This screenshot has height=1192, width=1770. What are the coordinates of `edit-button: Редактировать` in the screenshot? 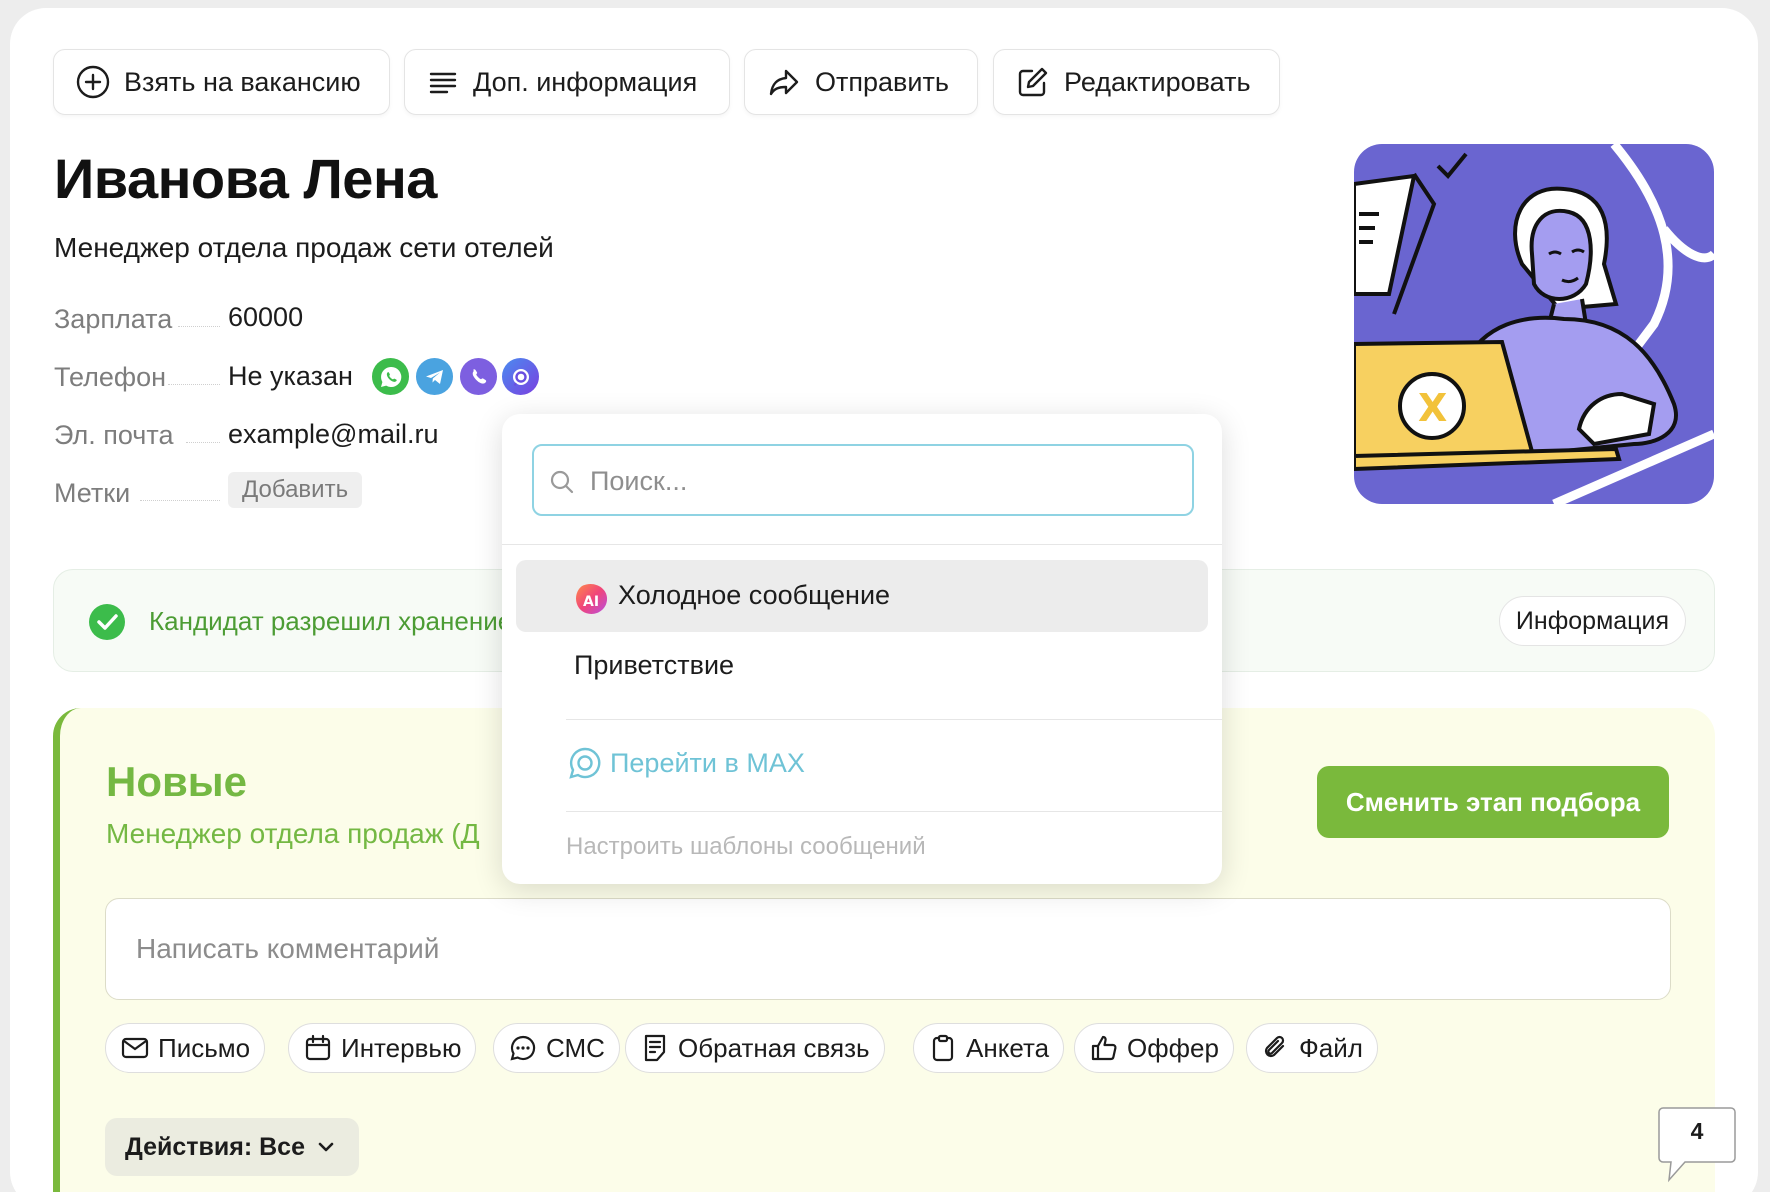 It's located at (1136, 82).